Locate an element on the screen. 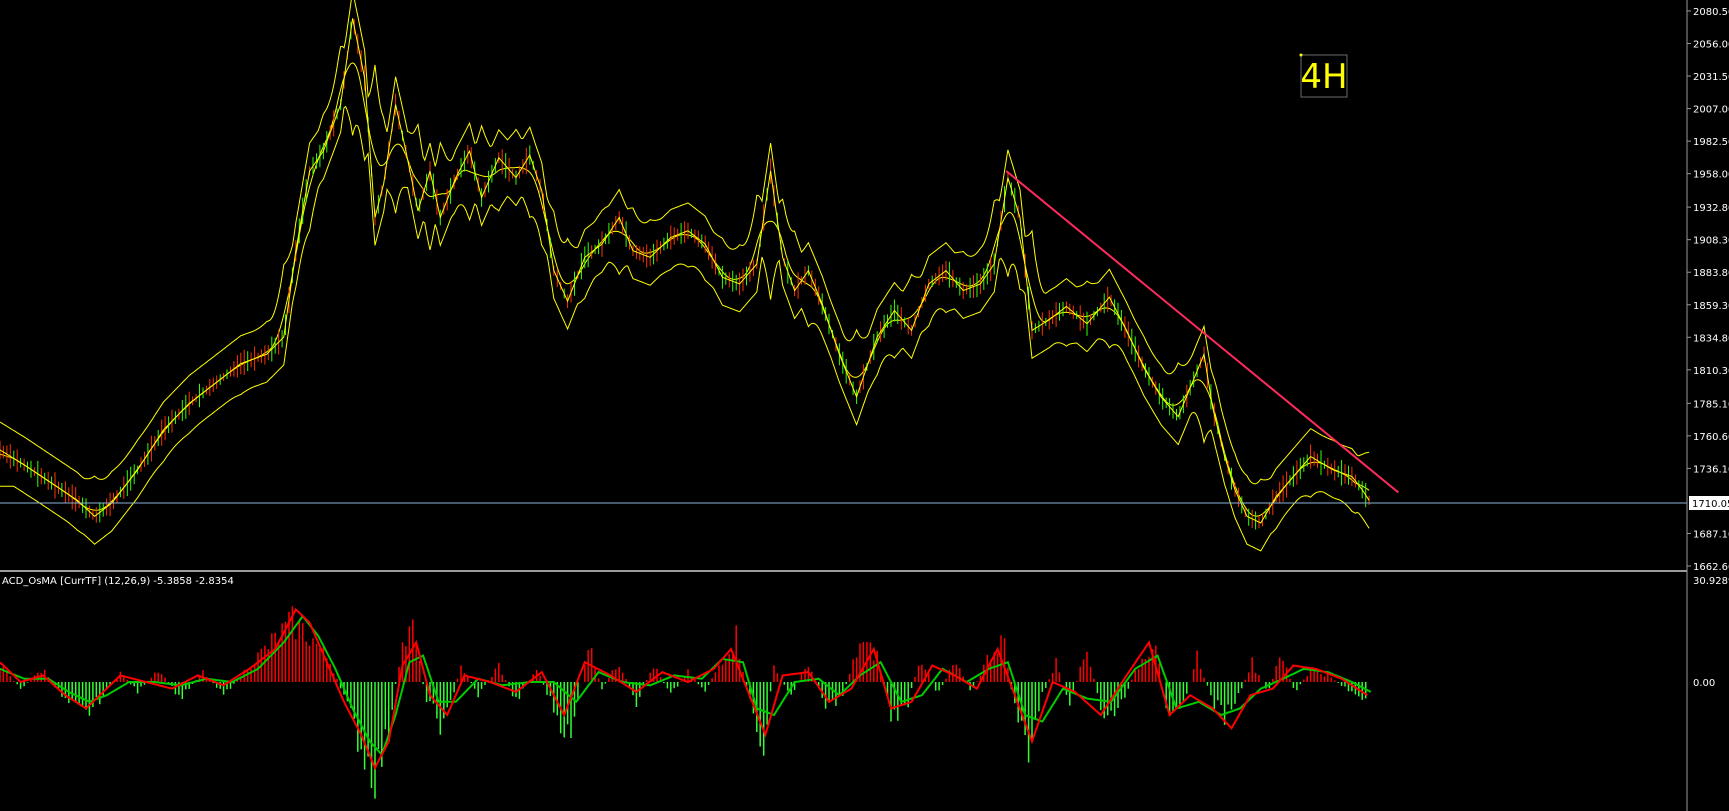  indicator-tick-label: 0.00 is located at coordinates (1704, 683).